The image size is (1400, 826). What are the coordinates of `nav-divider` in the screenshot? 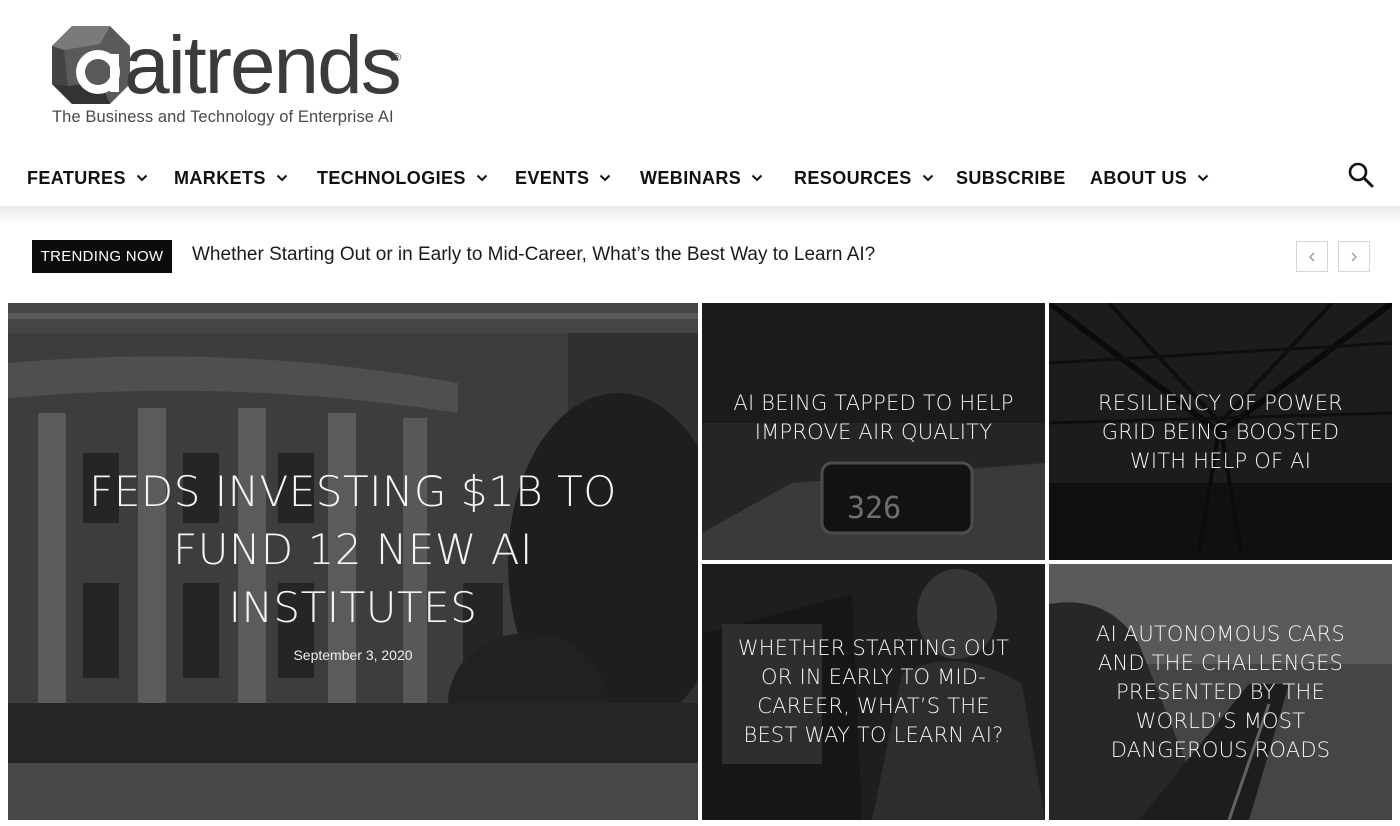 It's located at (700, 215).